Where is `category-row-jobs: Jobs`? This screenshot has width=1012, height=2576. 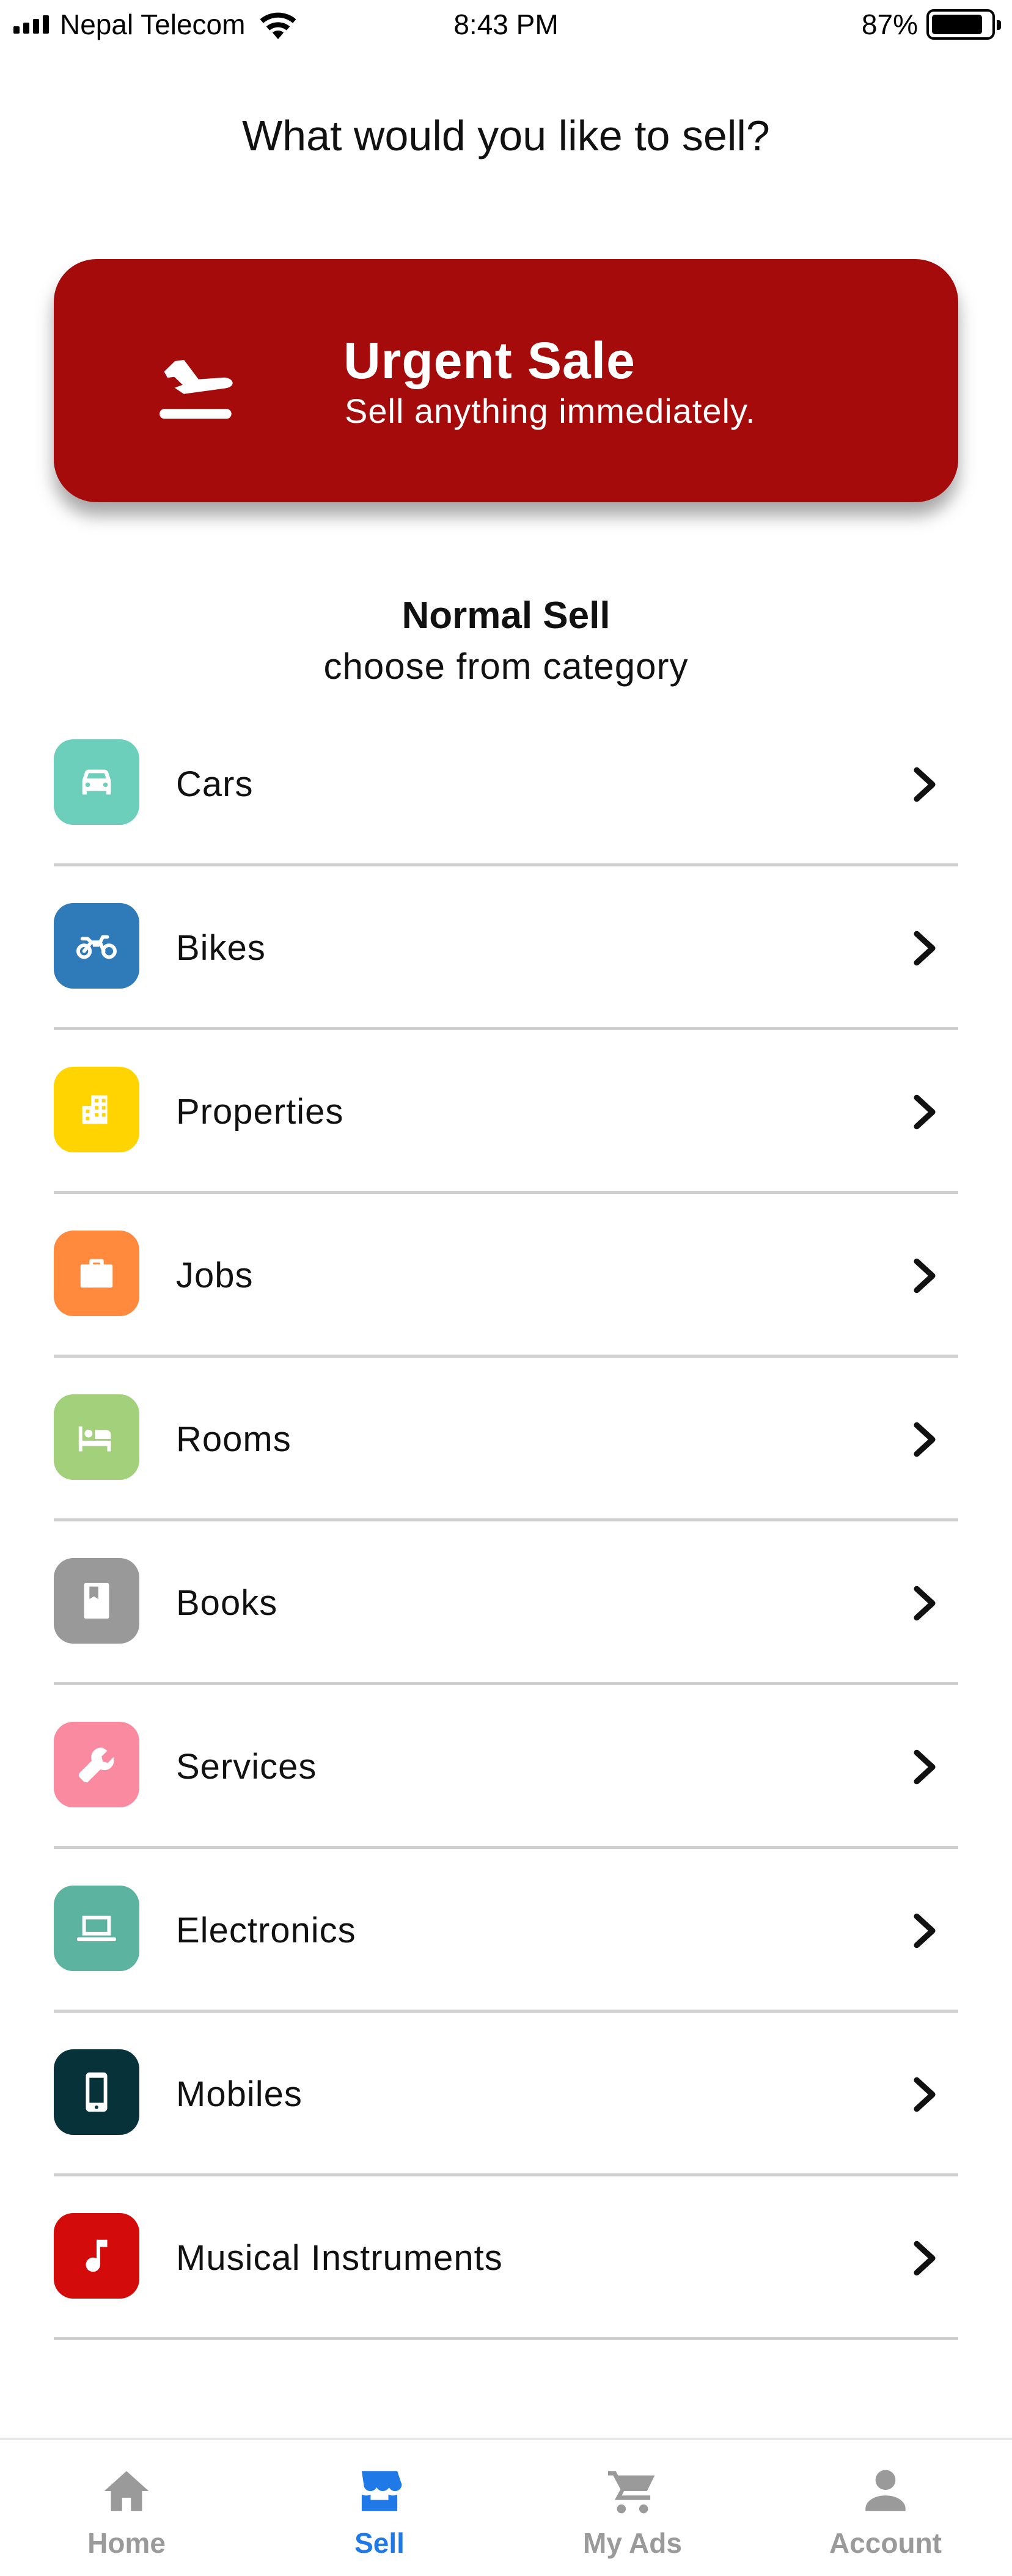 category-row-jobs: Jobs is located at coordinates (506, 1276).